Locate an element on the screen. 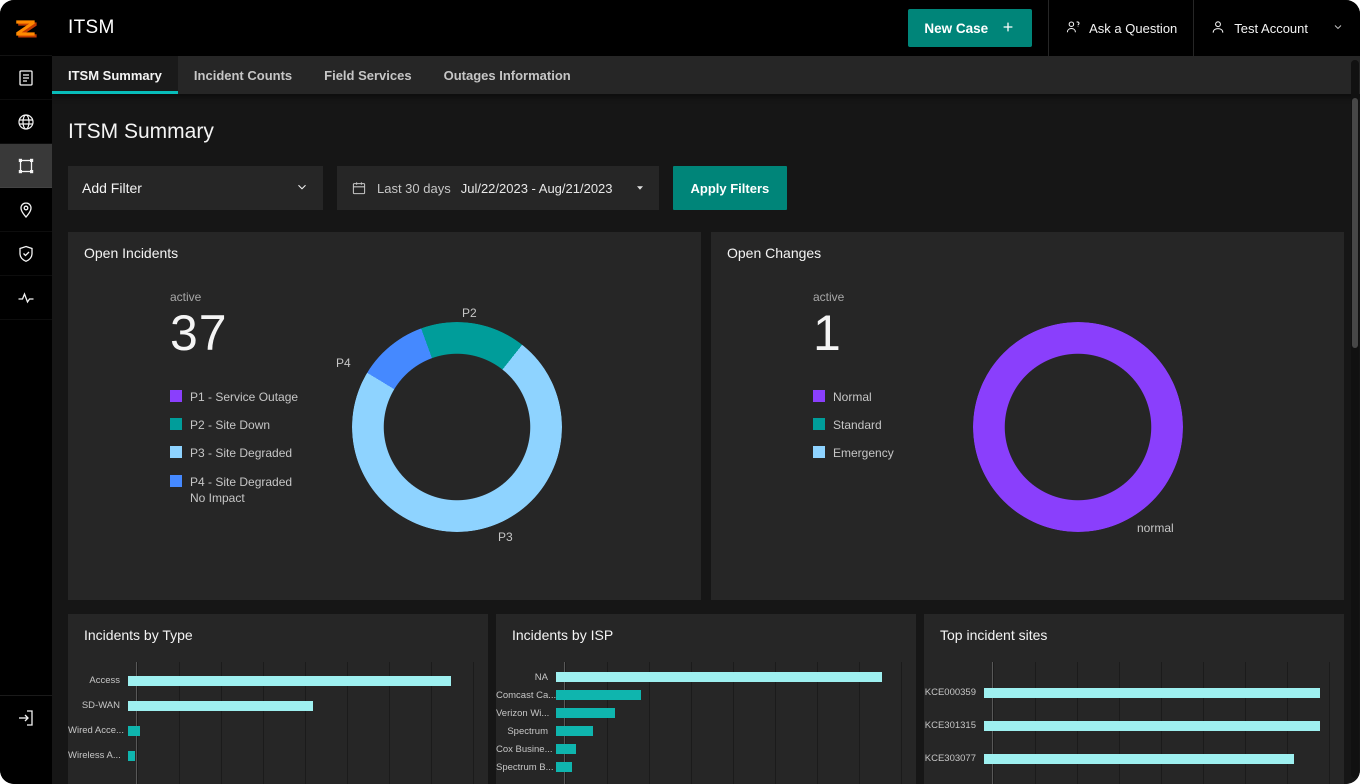 The image size is (1360, 784). bar-row: Access is located at coordinates (278, 680).